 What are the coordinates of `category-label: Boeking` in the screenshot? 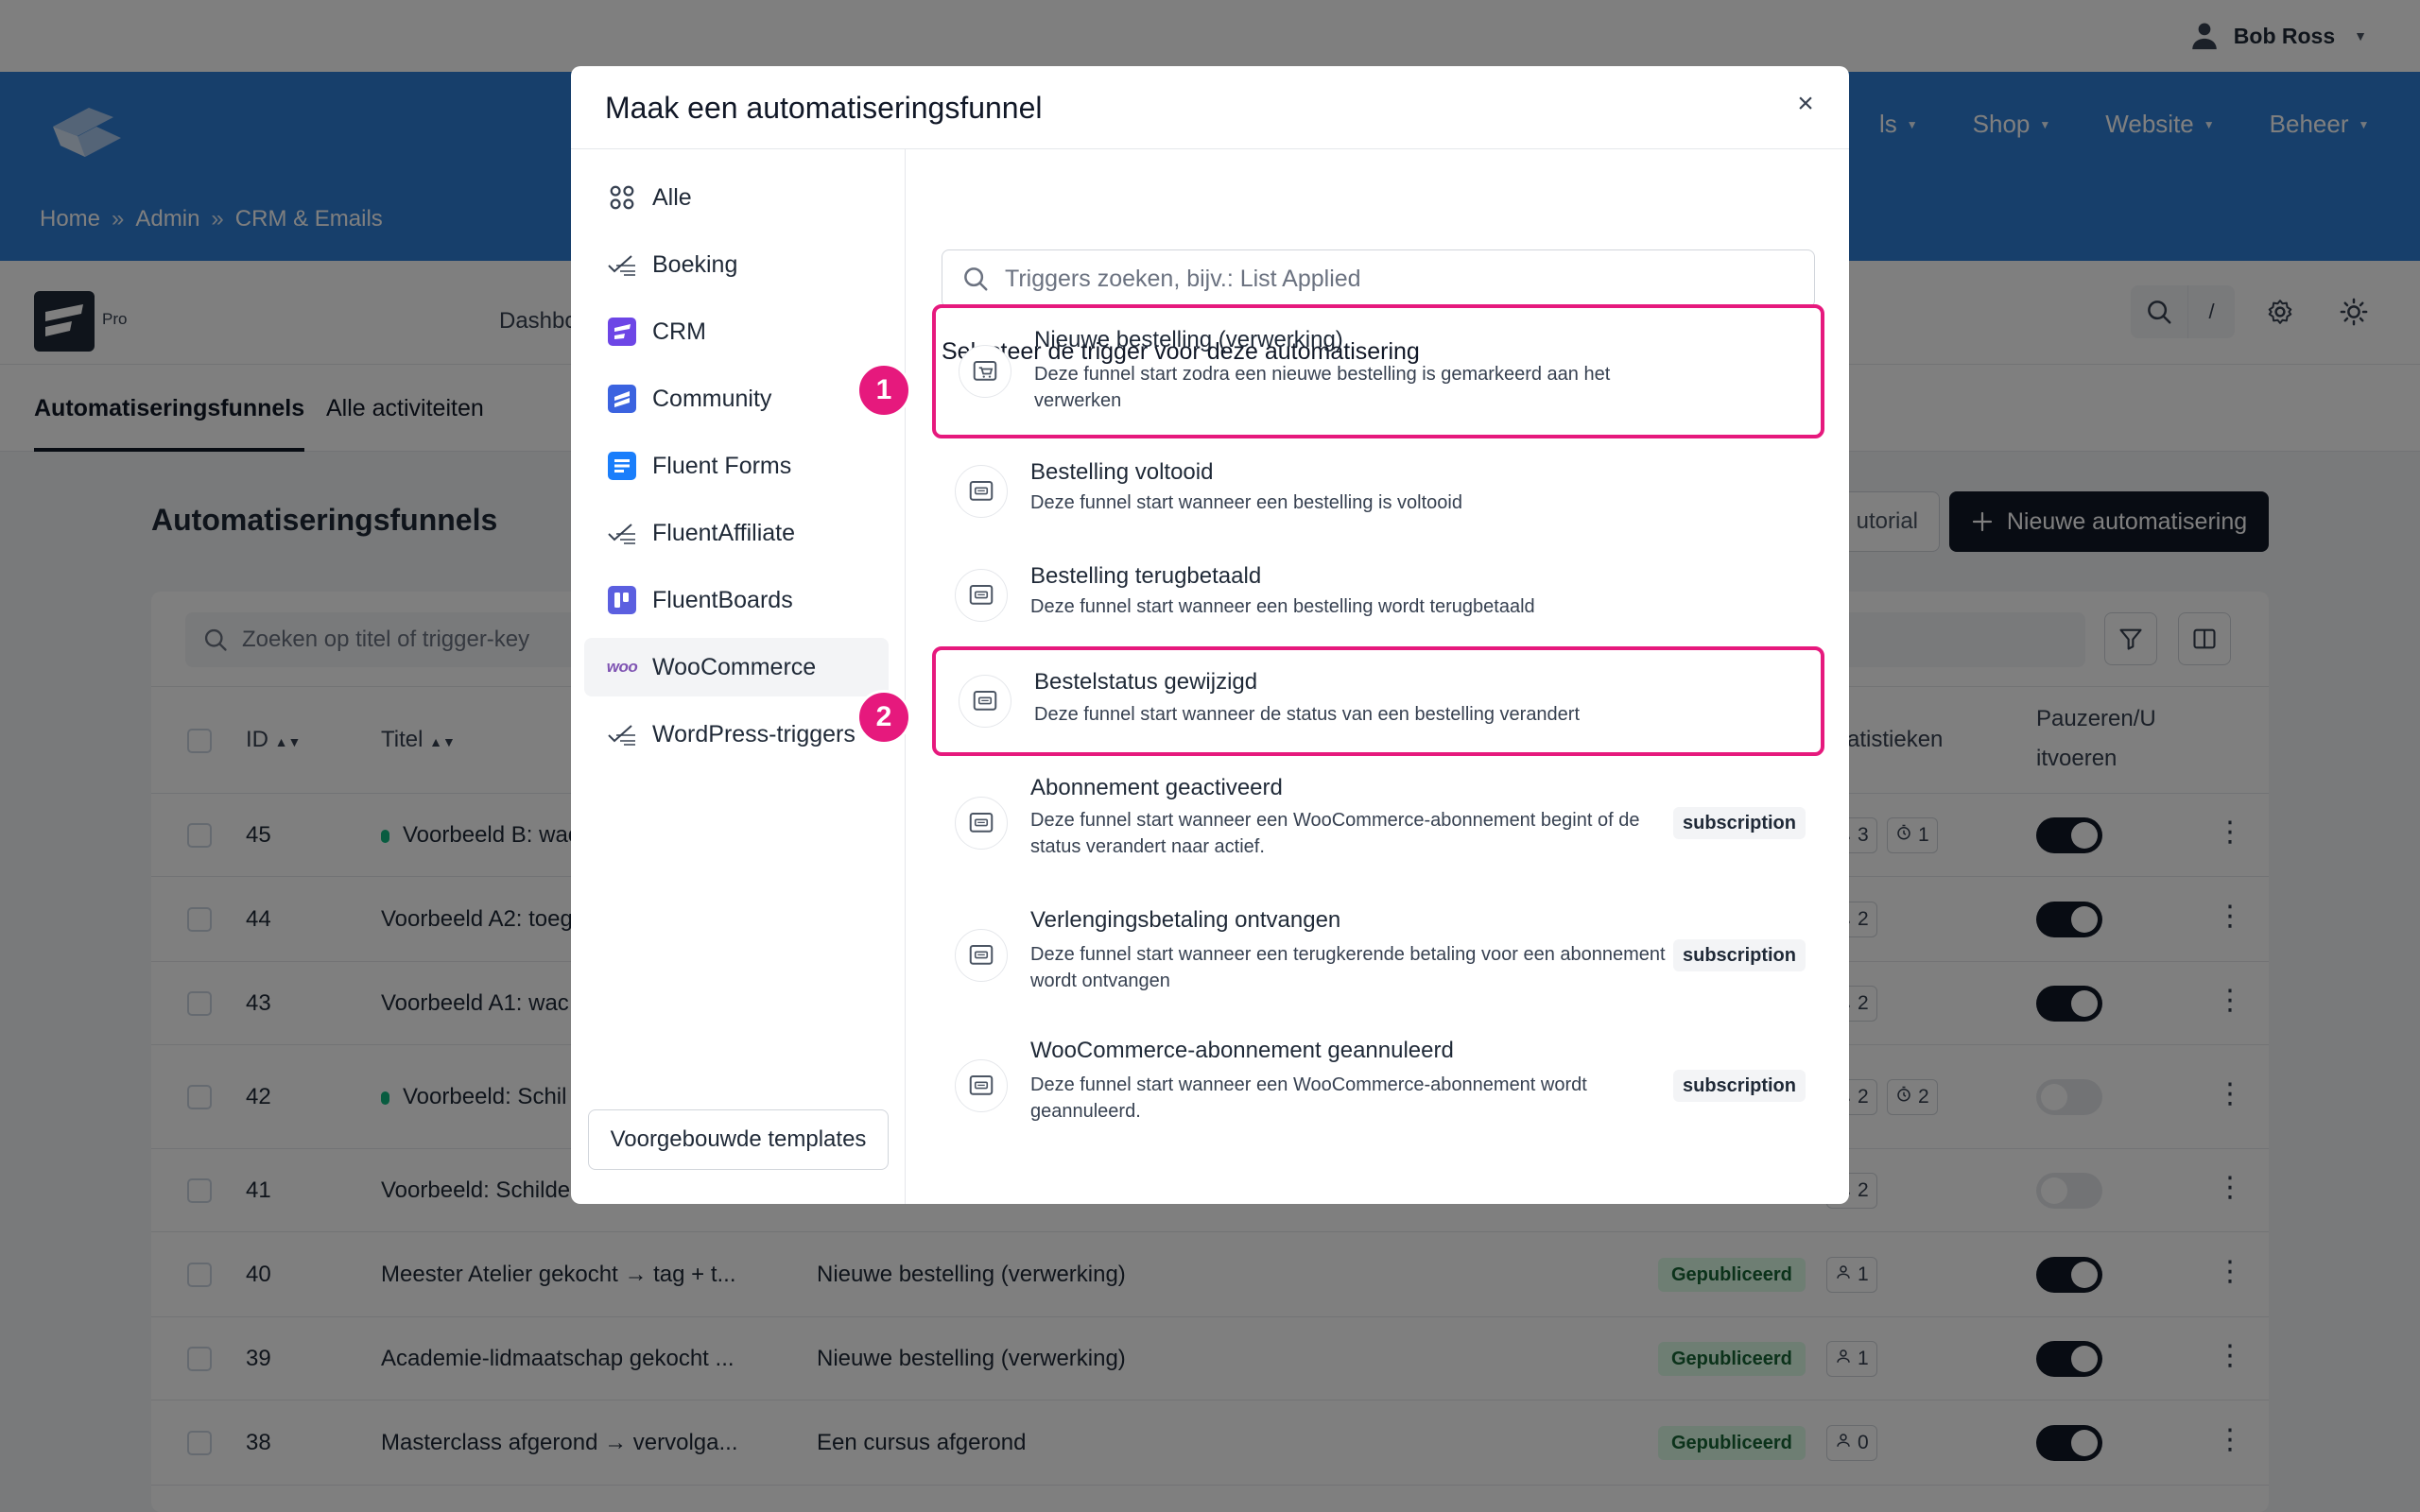 It's located at (695, 264).